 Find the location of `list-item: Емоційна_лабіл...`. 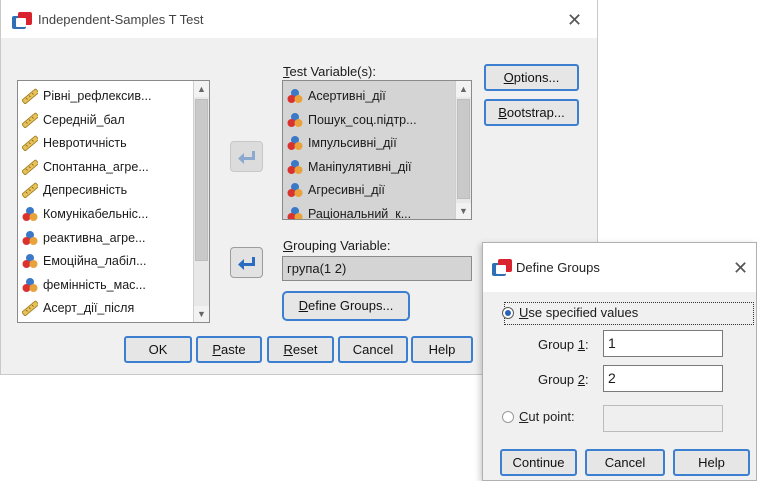

list-item: Емоційна_лабіл... is located at coordinates (106, 261).